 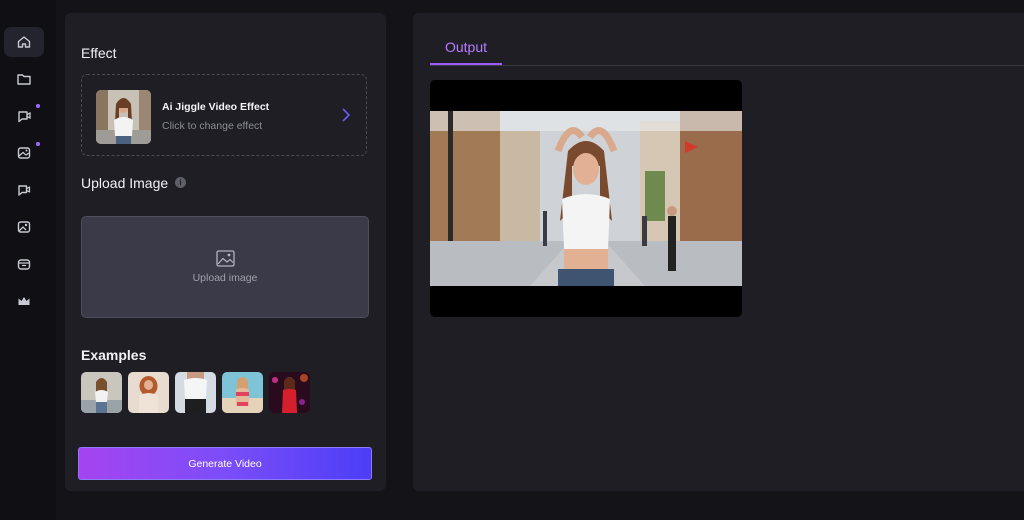 I want to click on folder-icon, so click(x=24, y=79).